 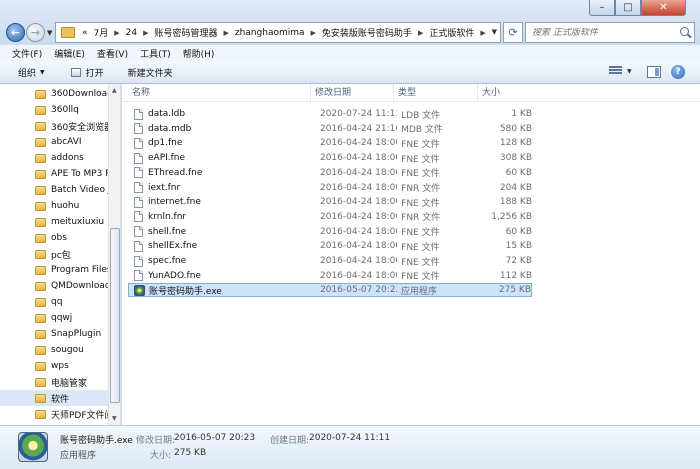 What do you see at coordinates (54, 142) in the screenshot?
I see `nav-item: abcAVI` at bounding box center [54, 142].